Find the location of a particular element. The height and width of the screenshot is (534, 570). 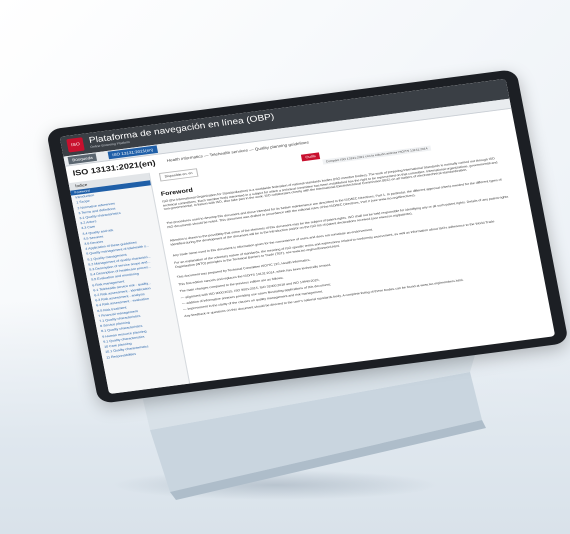

iso-logo: ISO is located at coordinates (75, 145).